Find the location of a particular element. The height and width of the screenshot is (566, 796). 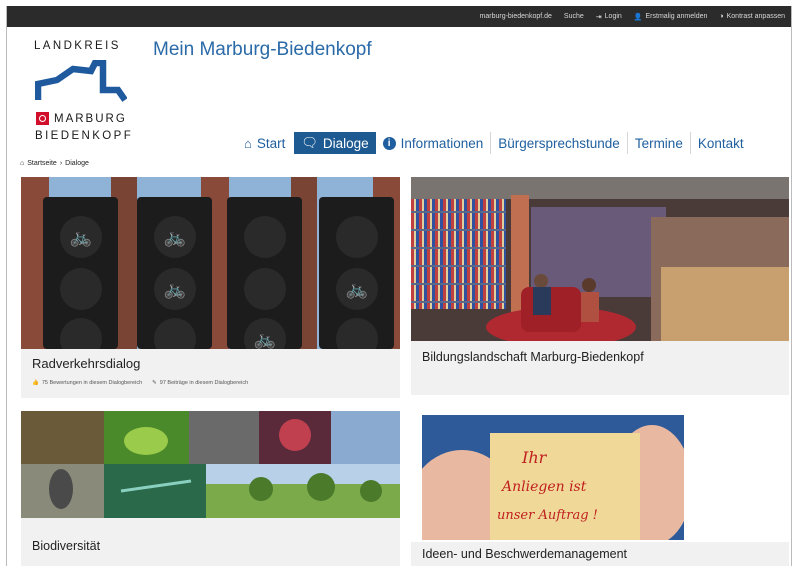

traffic-lights-image: 🚲 🚲 🚲 🚲 🚲 is located at coordinates (210, 263).